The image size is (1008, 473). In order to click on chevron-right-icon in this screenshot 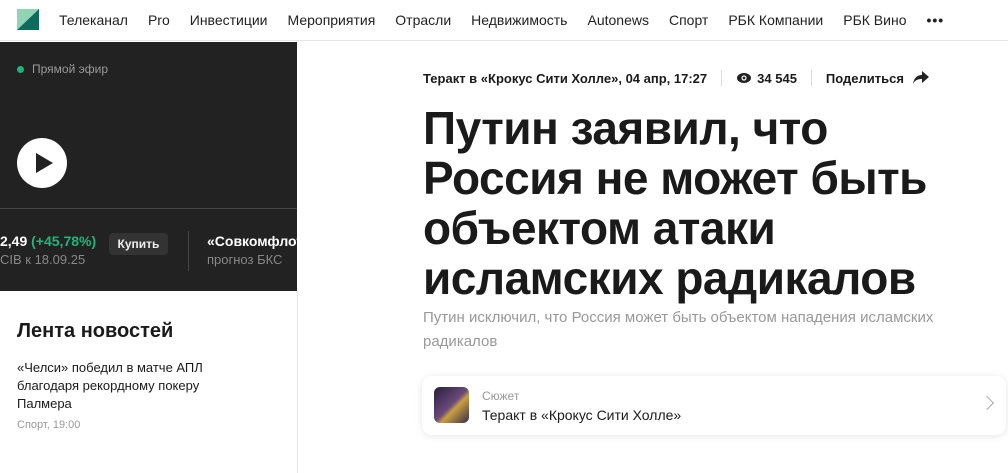, I will do `click(987, 403)`.